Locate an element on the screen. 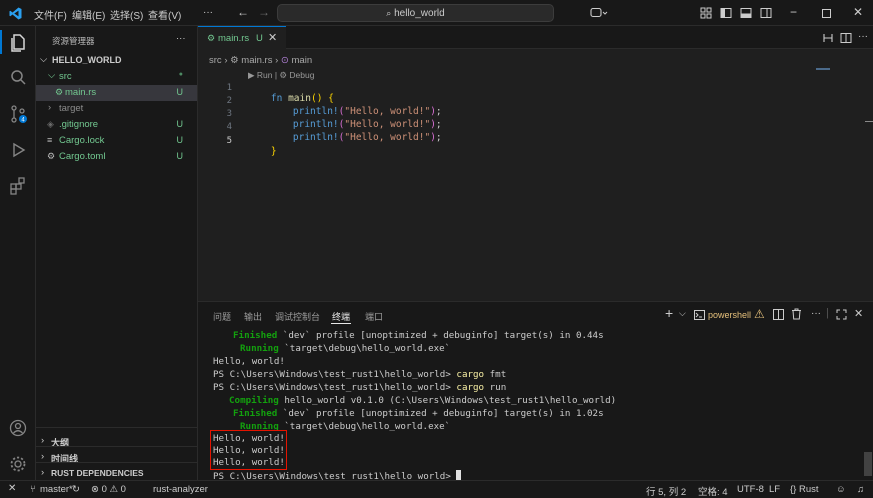  compiling-keyword: Compiling is located at coordinates (254, 400).